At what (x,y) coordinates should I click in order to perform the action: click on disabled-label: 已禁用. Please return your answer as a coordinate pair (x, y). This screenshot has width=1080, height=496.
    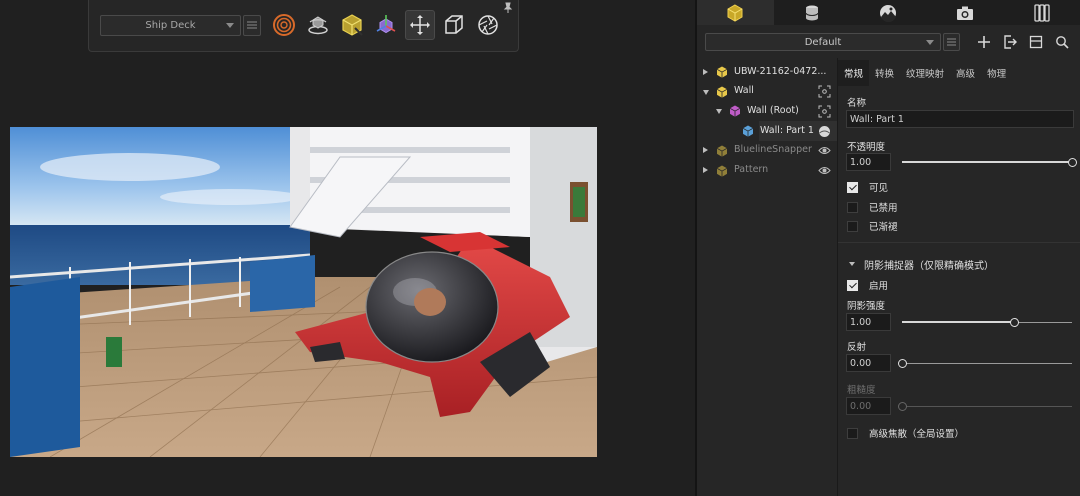
    Looking at the image, I should click on (883, 208).